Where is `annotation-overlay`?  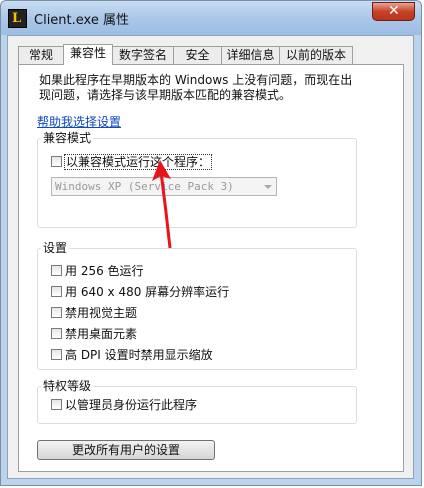
annotation-overlay is located at coordinates (162, 204).